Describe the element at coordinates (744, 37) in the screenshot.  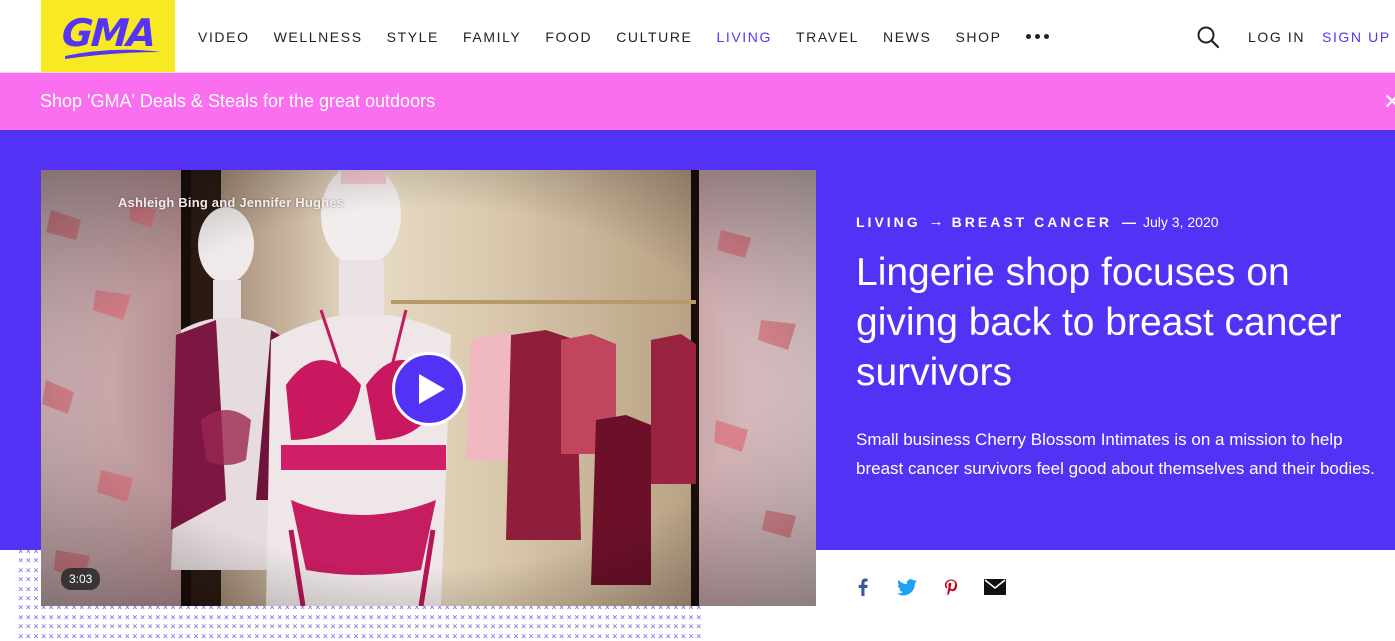
I see `nav-item-living: LIVING` at that location.